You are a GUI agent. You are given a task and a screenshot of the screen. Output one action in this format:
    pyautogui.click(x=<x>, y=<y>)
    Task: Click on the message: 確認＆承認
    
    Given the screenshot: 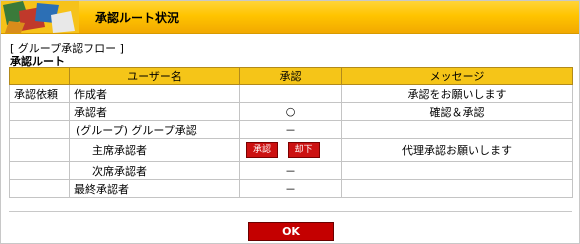 What is the action you would take?
    pyautogui.click(x=457, y=111)
    